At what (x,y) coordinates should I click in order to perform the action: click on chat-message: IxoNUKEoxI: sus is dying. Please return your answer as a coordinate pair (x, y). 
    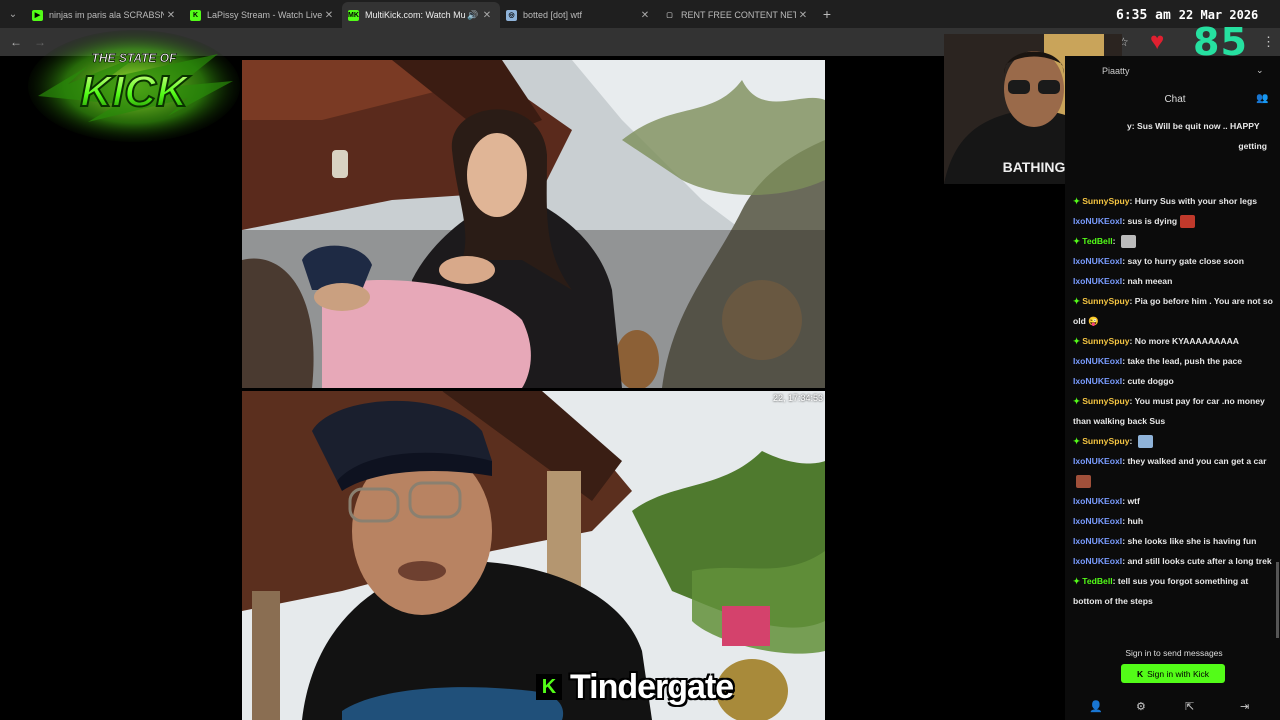
    Looking at the image, I should click on (1174, 221).